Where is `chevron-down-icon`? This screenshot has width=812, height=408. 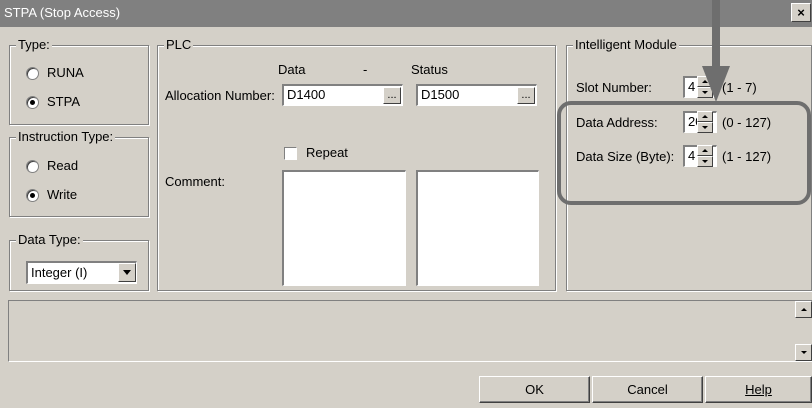
chevron-down-icon is located at coordinates (127, 272).